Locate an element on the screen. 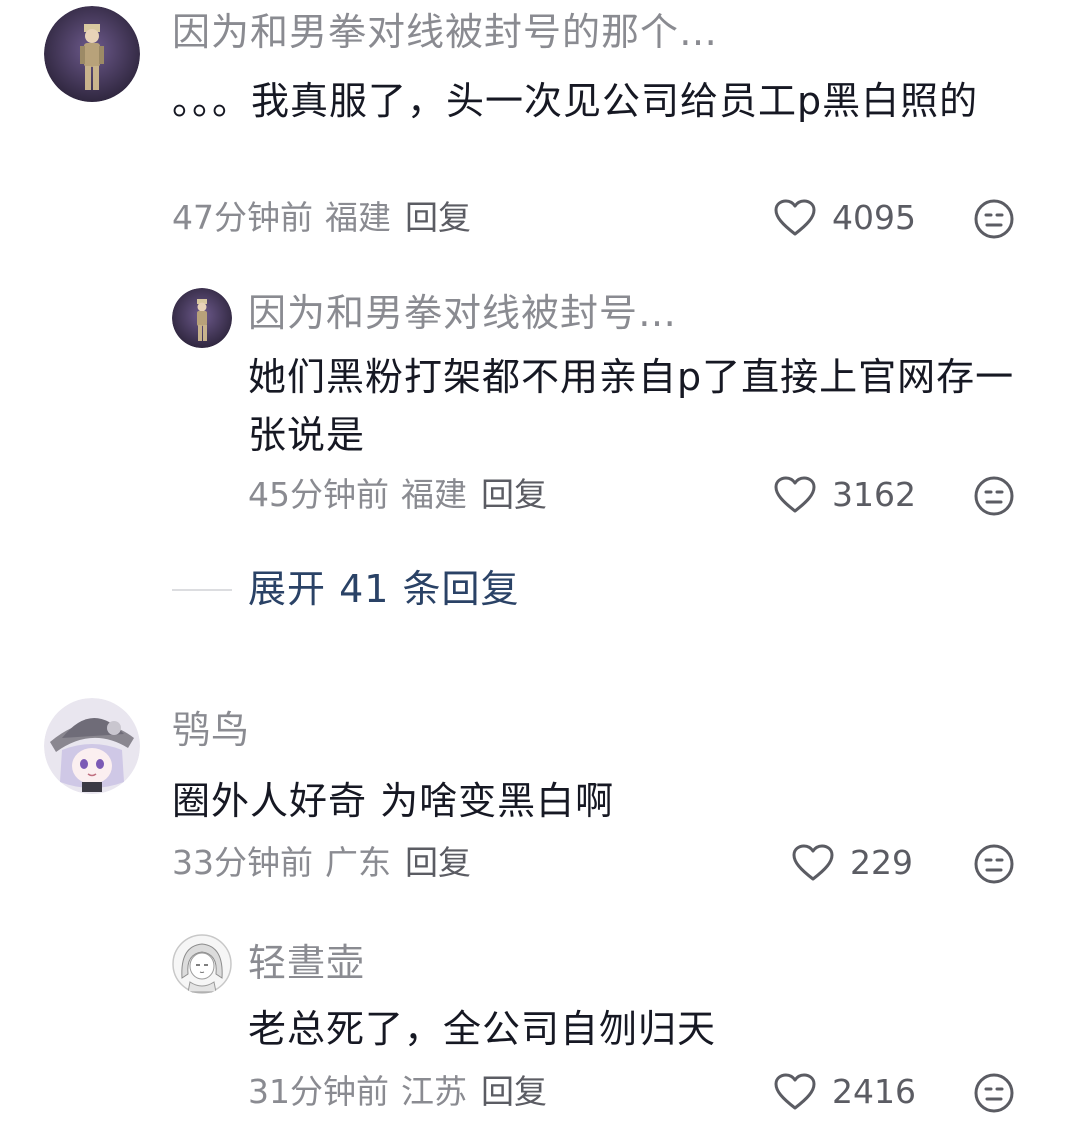  comment-text: 。。。我真服了，头一次见公司给员工p黑白照的 is located at coordinates (575, 101).